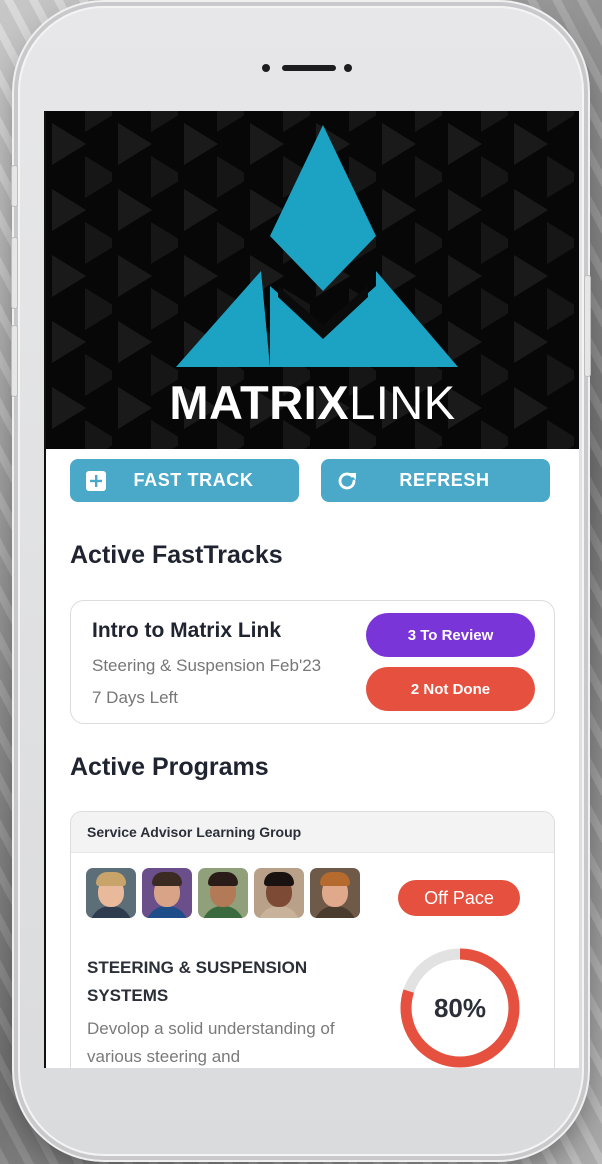 This screenshot has width=602, height=1164. What do you see at coordinates (312, 832) in the screenshot?
I see `program-group-header: Service Advisor Learning Group` at bounding box center [312, 832].